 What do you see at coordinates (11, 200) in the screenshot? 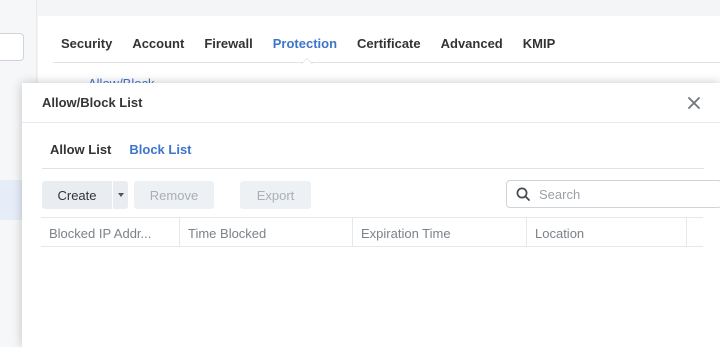
I see `sidebar-selected-item` at bounding box center [11, 200].